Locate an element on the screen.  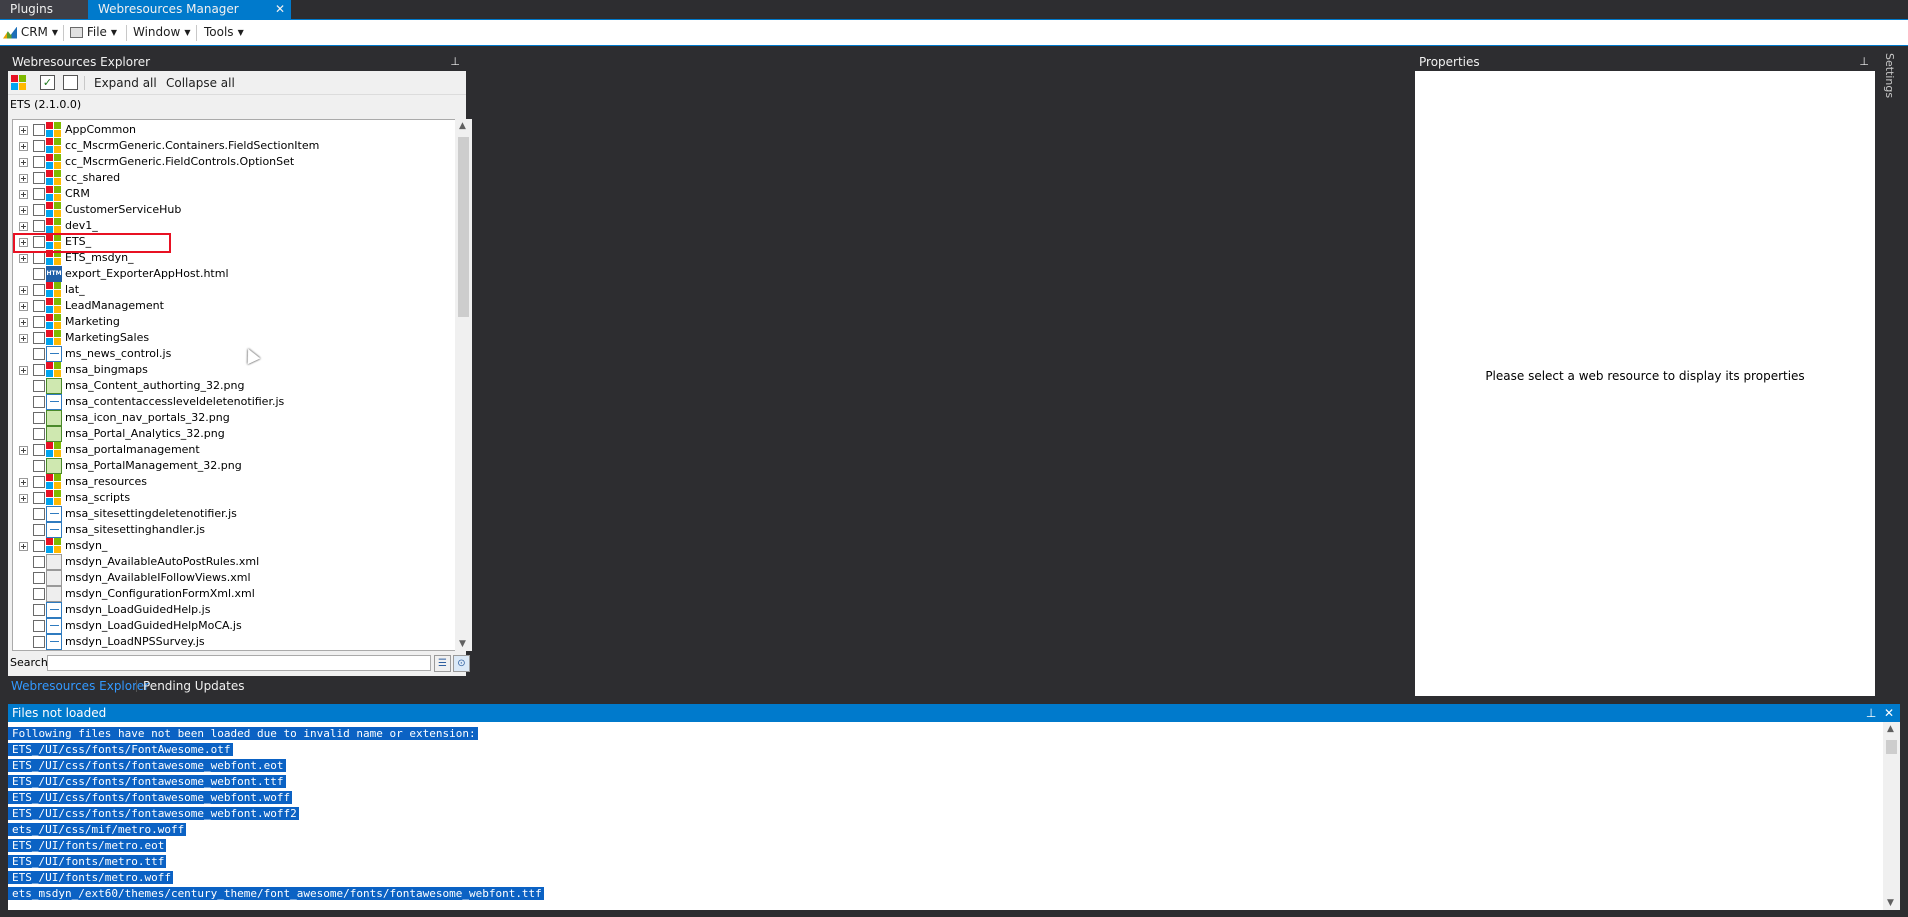
tab-plugins-label: Plugins is located at coordinates (31, 9).